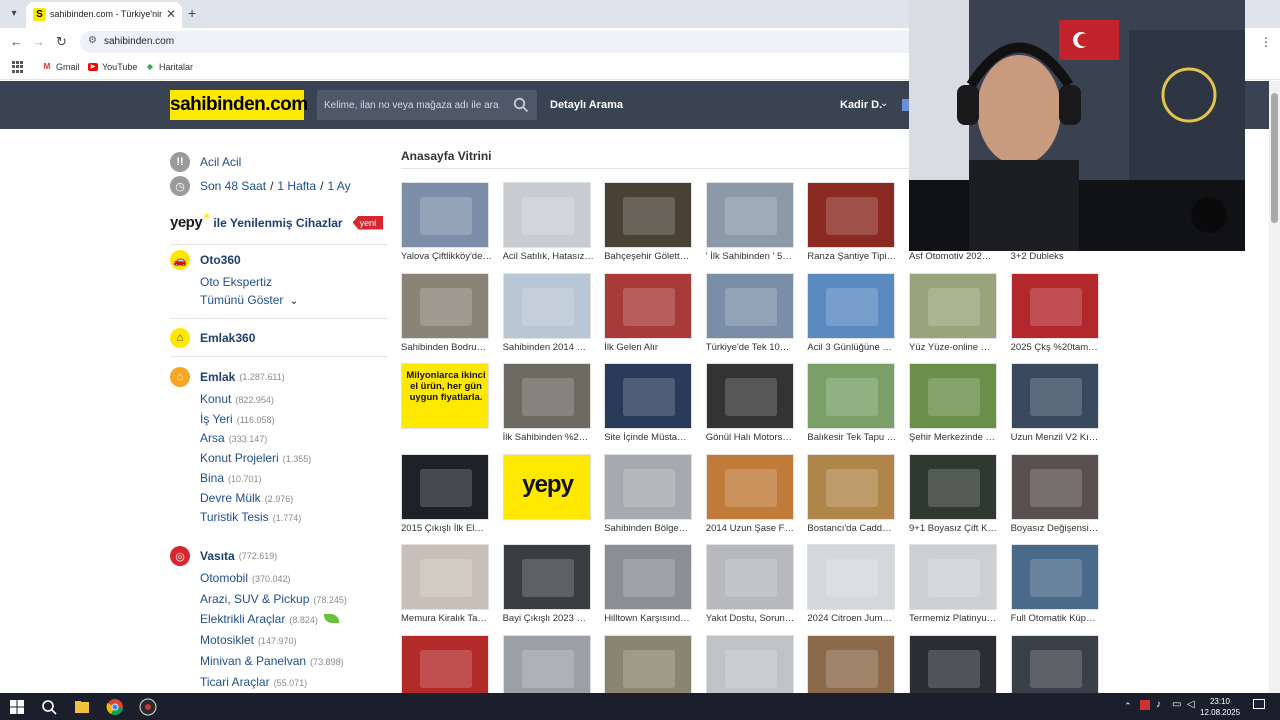  I want to click on listing-title: 3+2 Dubleks, so click(1057, 256).